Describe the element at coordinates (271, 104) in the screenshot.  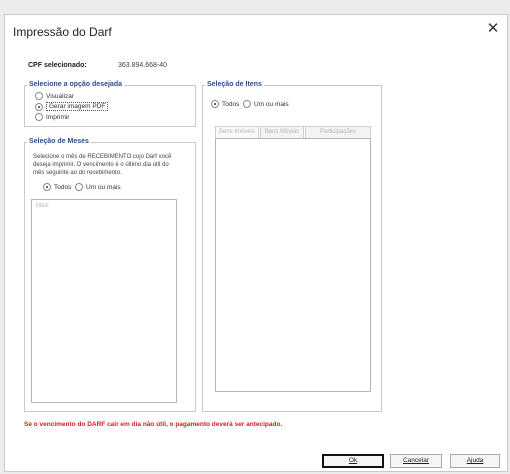
I see `items-radio-um-ou-mais-label: Um ou mais` at that location.